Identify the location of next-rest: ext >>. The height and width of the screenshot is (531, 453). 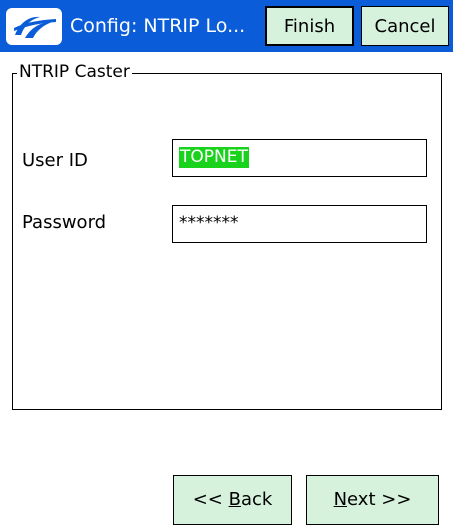
(379, 499).